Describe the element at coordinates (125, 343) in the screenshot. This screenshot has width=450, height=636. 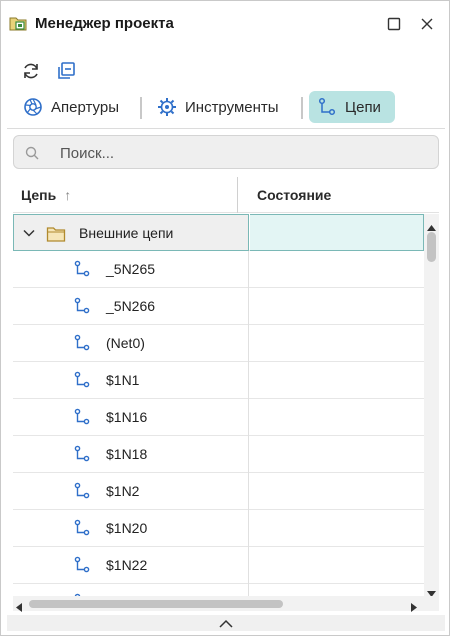
I see `net-label: (Net0)` at that location.